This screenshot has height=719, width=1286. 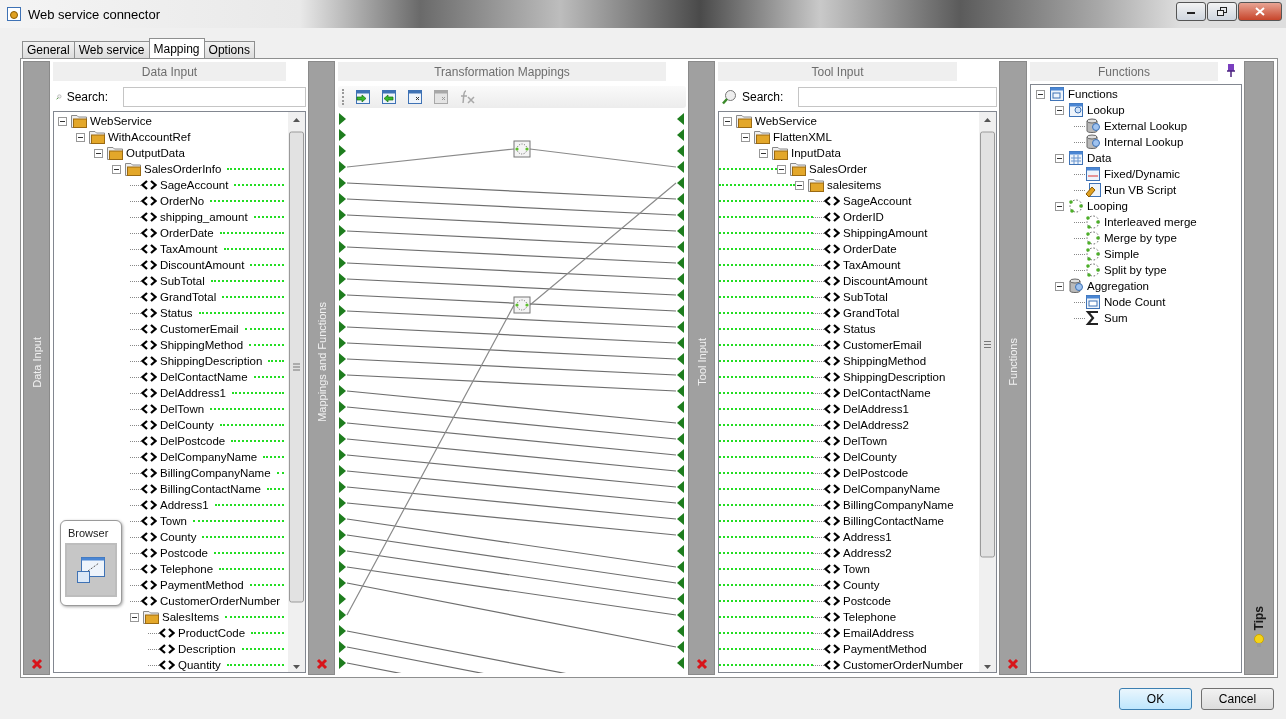 I want to click on tree-item-label: SalesOrder, so click(x=838, y=169).